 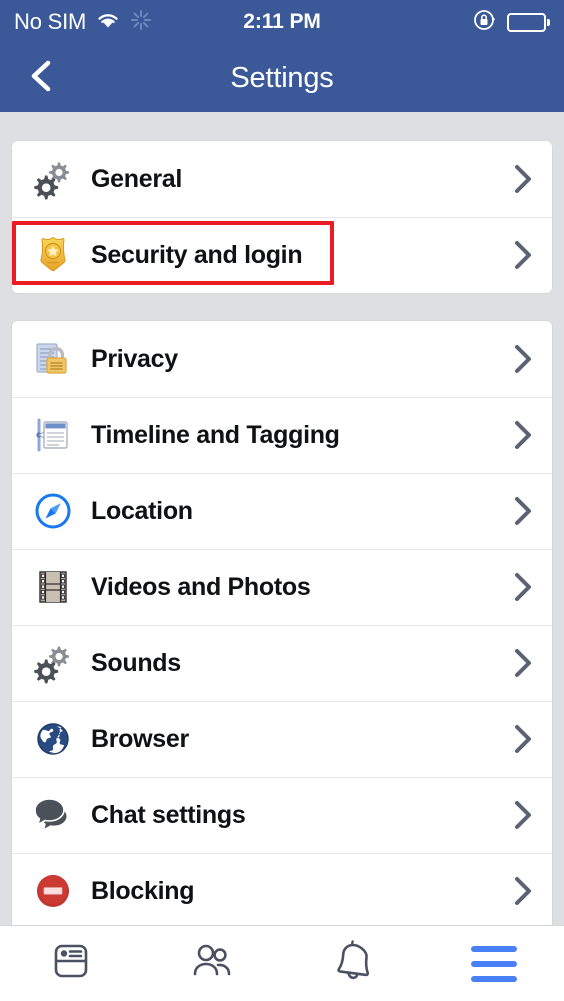 What do you see at coordinates (140, 738) in the screenshot?
I see `settings-row-label: Browser` at bounding box center [140, 738].